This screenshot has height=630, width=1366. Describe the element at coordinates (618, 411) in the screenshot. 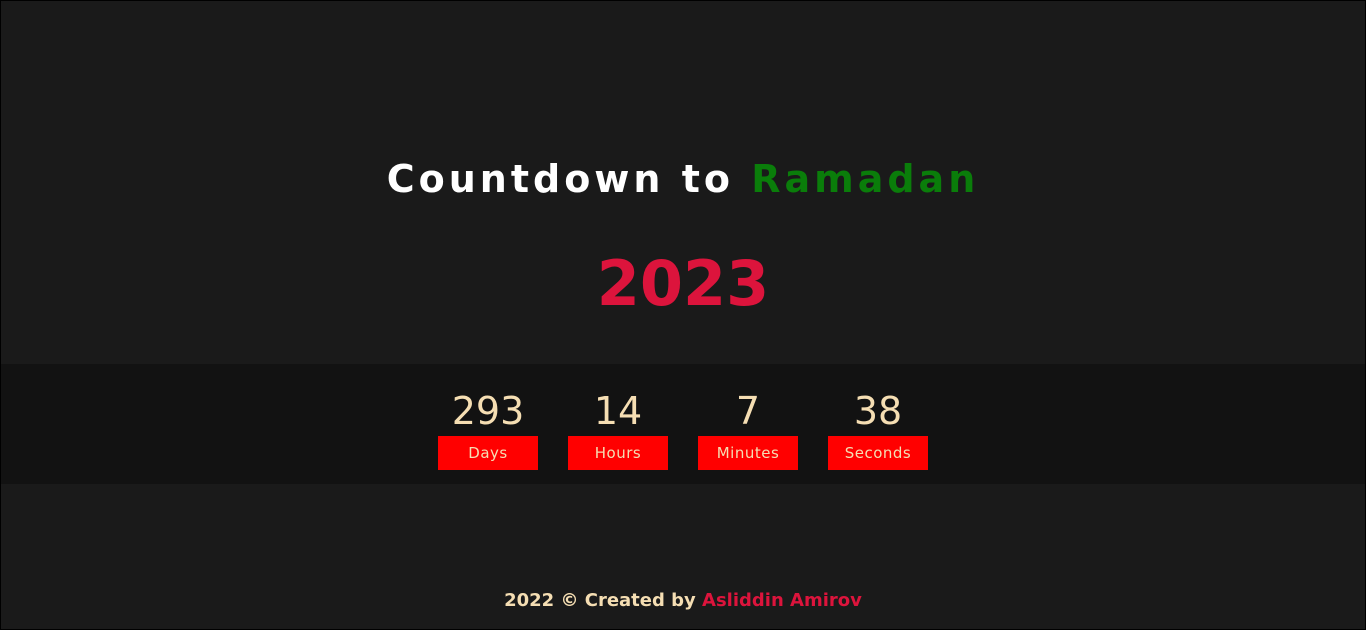

I see `hours-value: 14` at that location.